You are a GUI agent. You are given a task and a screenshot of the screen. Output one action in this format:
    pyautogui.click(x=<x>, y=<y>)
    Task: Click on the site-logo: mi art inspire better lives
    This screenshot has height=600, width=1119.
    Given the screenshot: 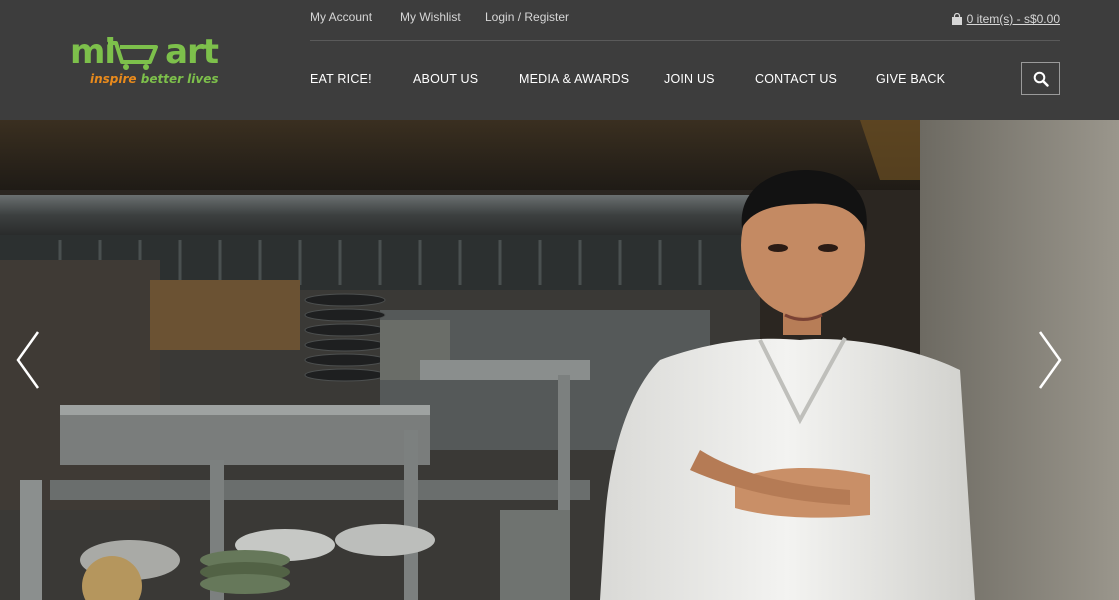 What is the action you would take?
    pyautogui.click(x=155, y=64)
    